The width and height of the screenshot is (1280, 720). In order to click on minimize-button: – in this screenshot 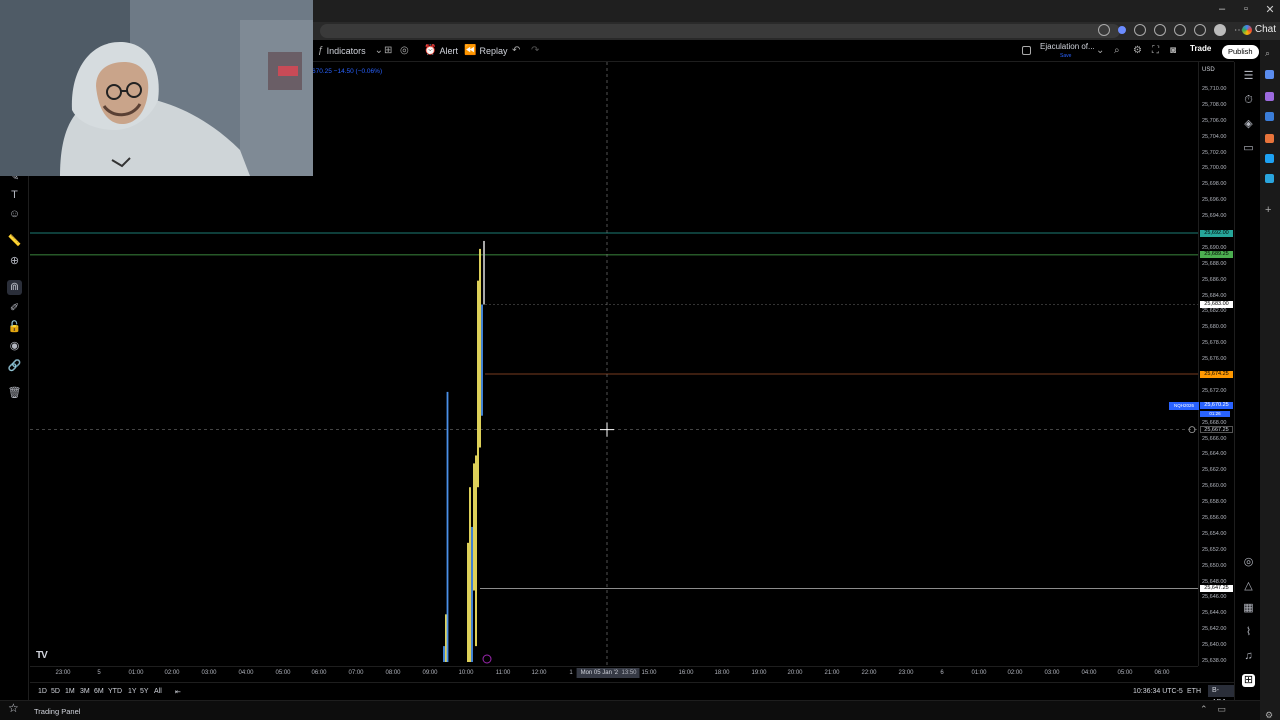, I will do `click(1222, 9)`.